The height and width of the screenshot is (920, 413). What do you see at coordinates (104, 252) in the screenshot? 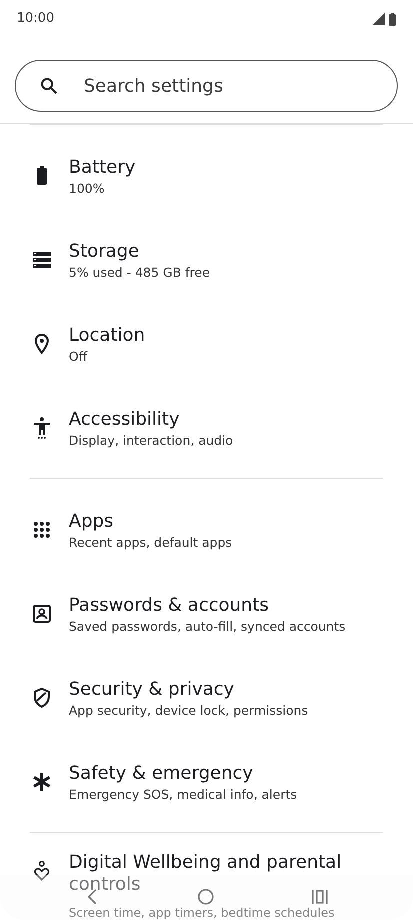
I see `item-title: Storage` at bounding box center [104, 252].